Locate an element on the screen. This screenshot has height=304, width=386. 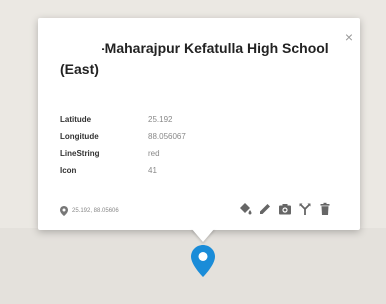
add-photo-button is located at coordinates (285, 209).